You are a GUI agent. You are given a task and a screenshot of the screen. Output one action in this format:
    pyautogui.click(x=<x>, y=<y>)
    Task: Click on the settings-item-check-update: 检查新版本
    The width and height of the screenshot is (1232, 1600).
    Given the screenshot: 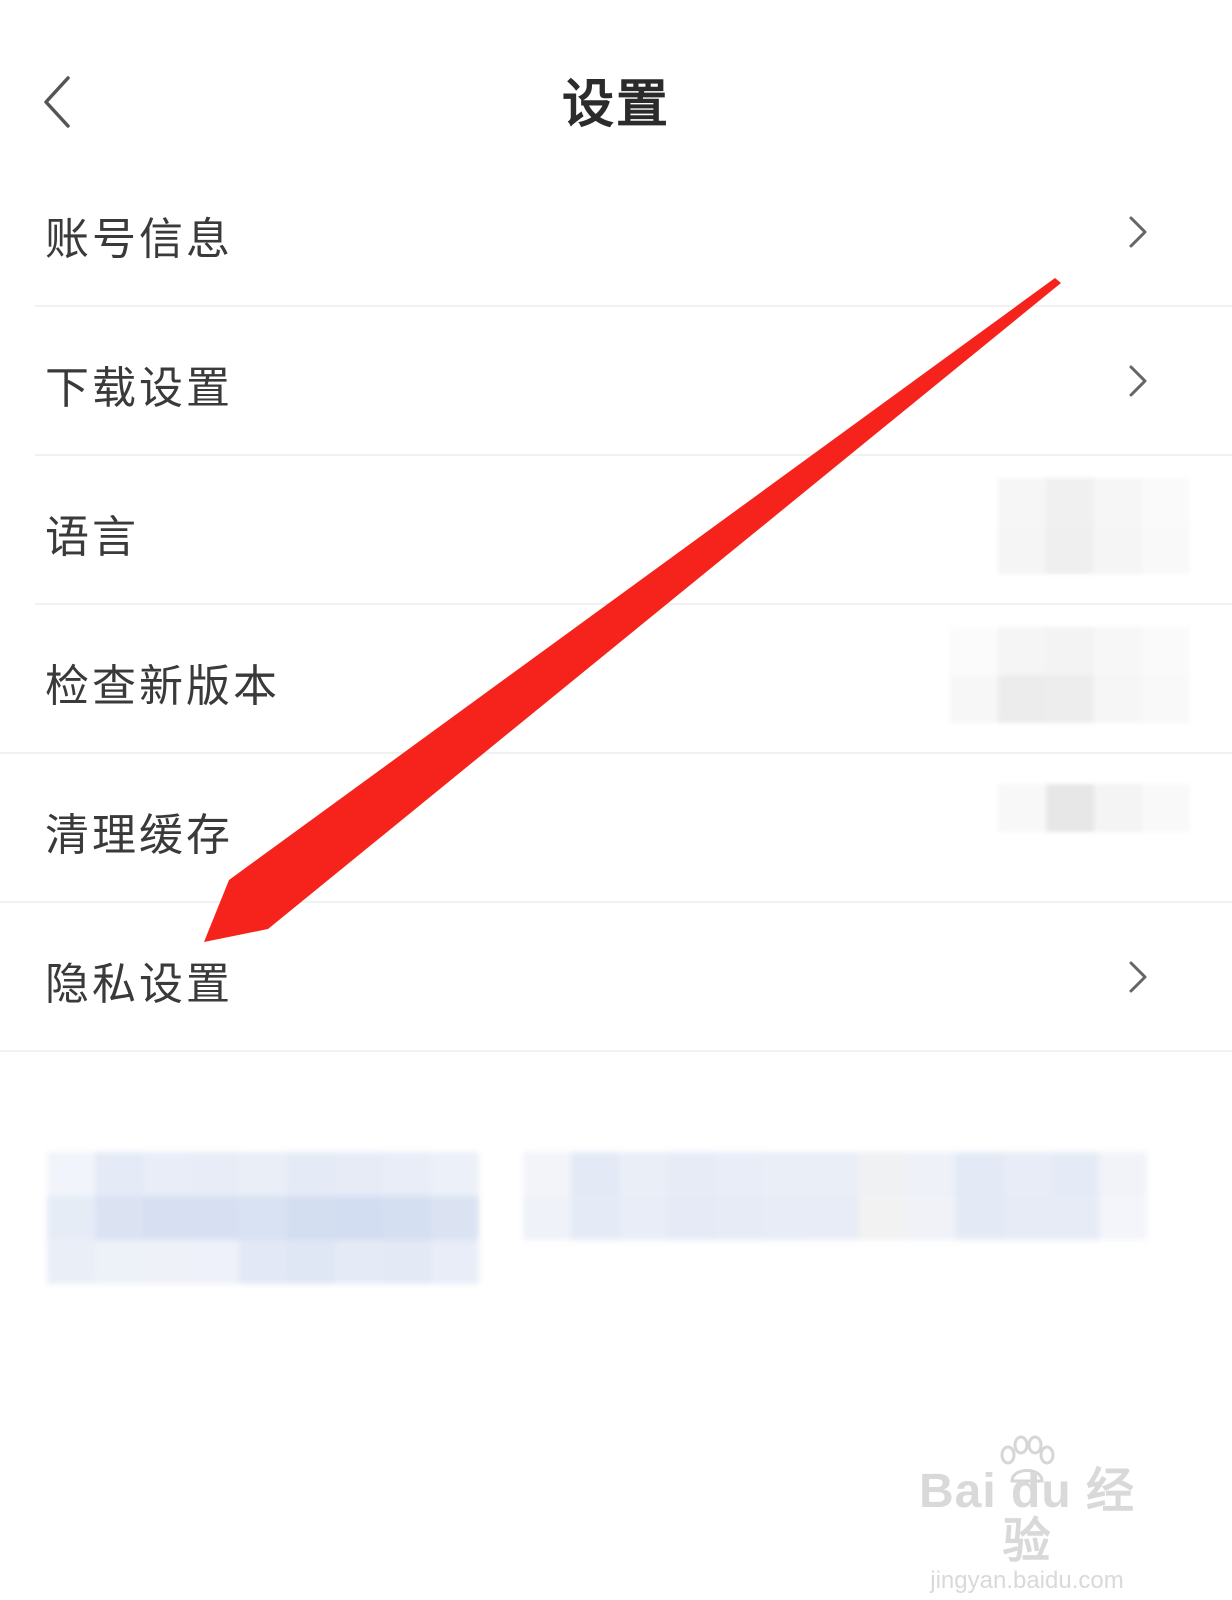 What is the action you would take?
    pyautogui.click(x=616, y=679)
    